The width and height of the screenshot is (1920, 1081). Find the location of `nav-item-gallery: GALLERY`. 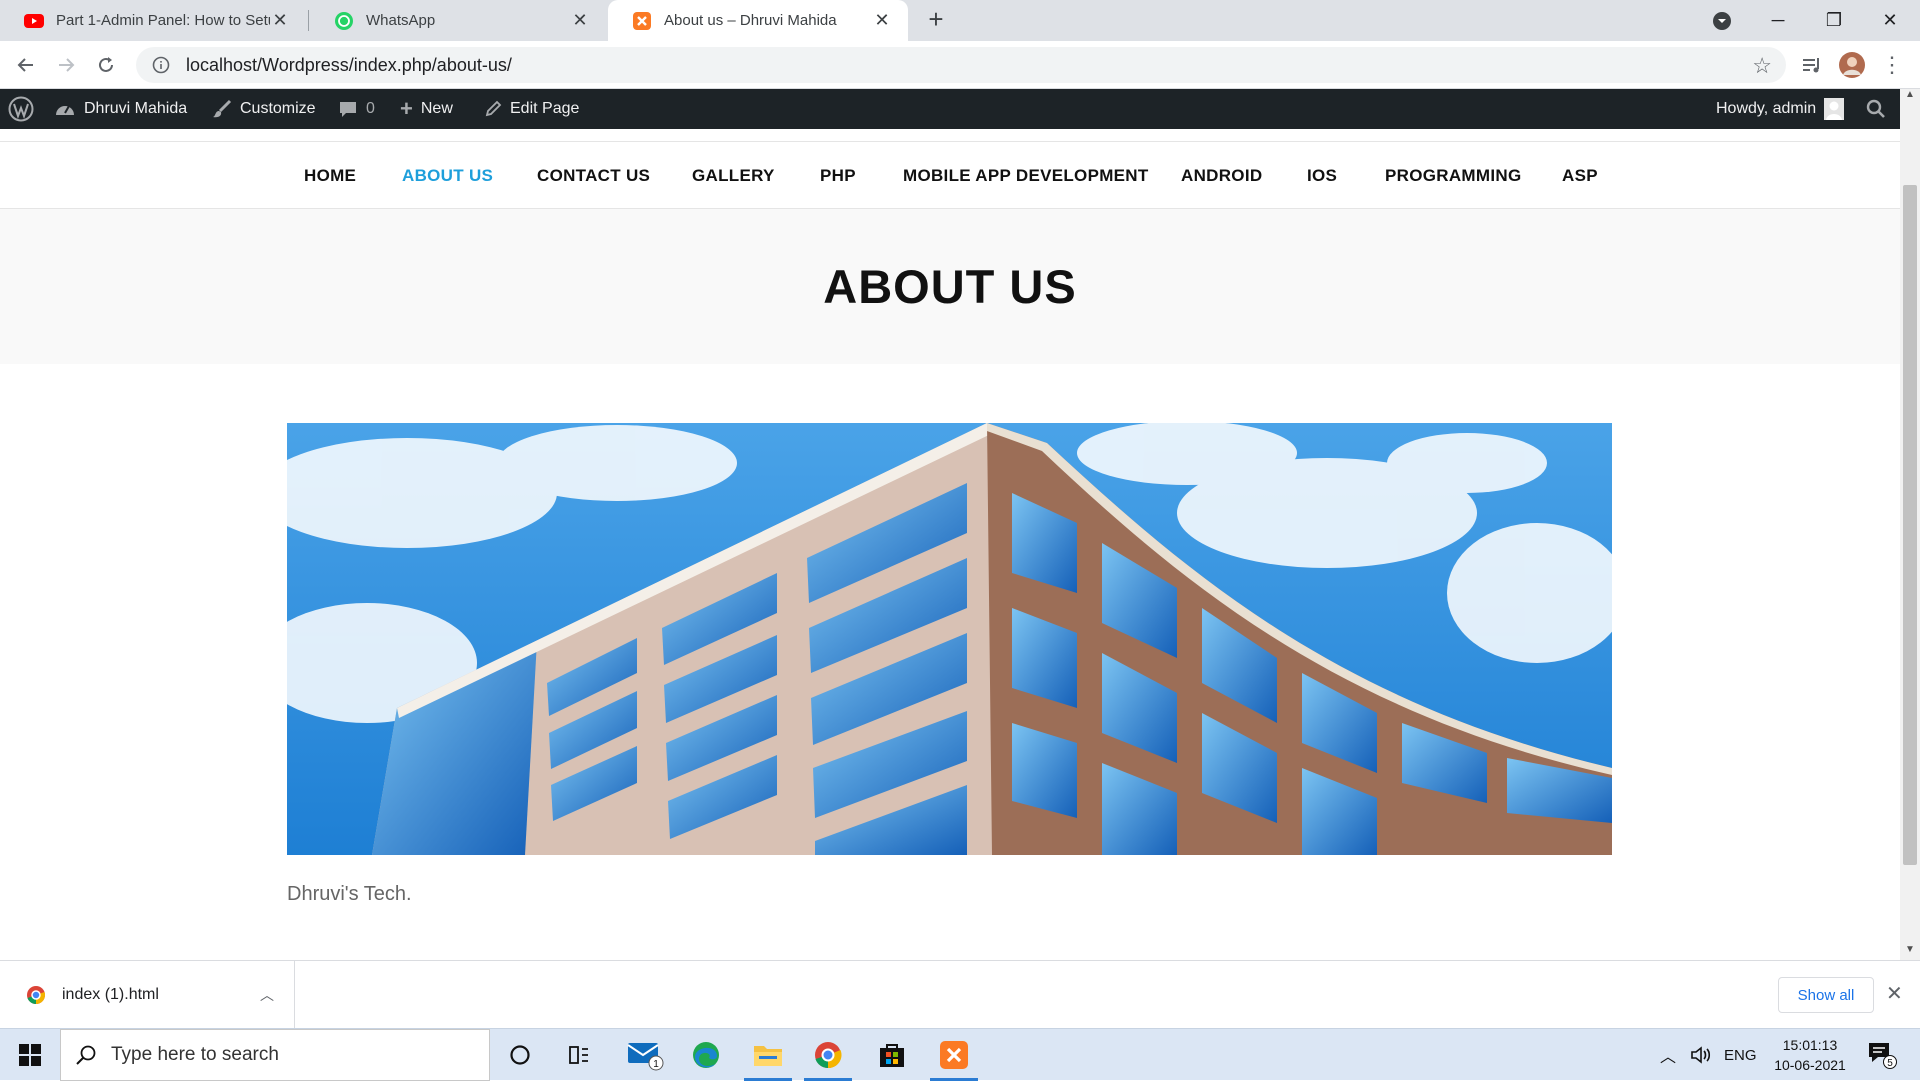

nav-item-gallery: GALLERY is located at coordinates (733, 176).